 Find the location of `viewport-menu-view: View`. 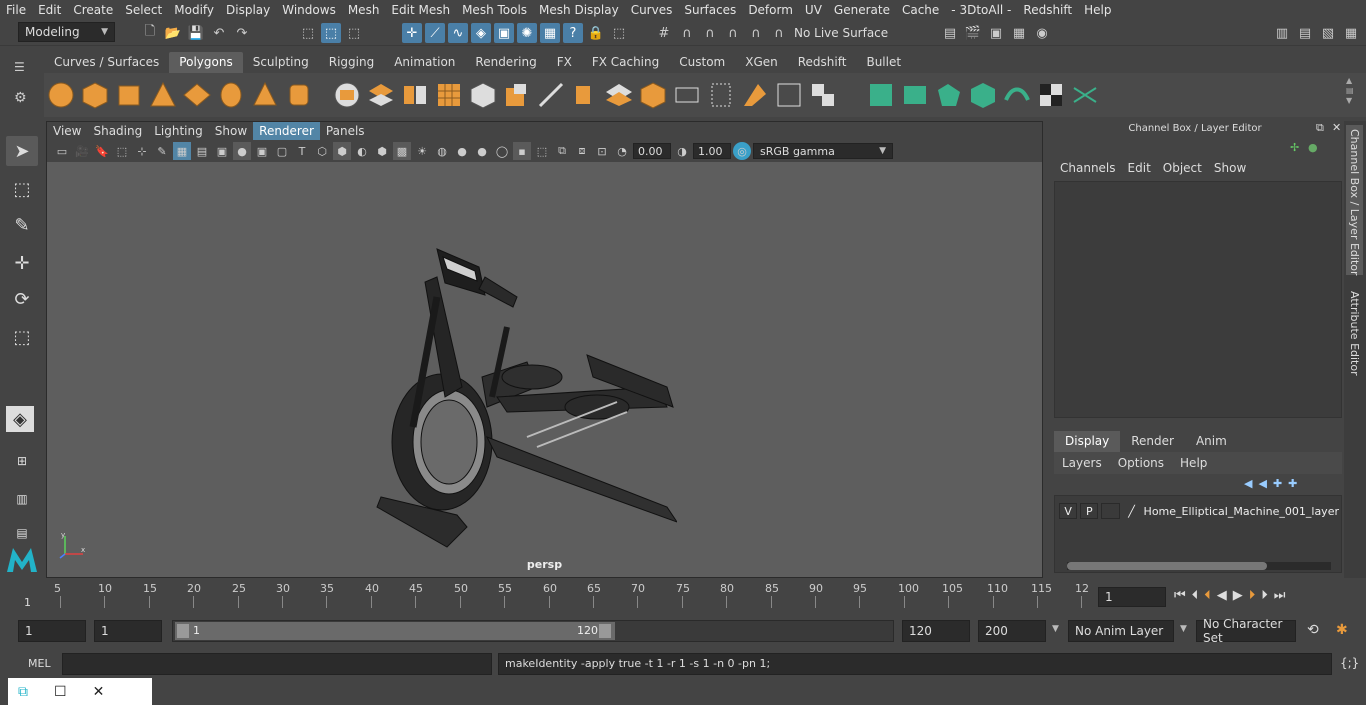

viewport-menu-view: View is located at coordinates (67, 131).